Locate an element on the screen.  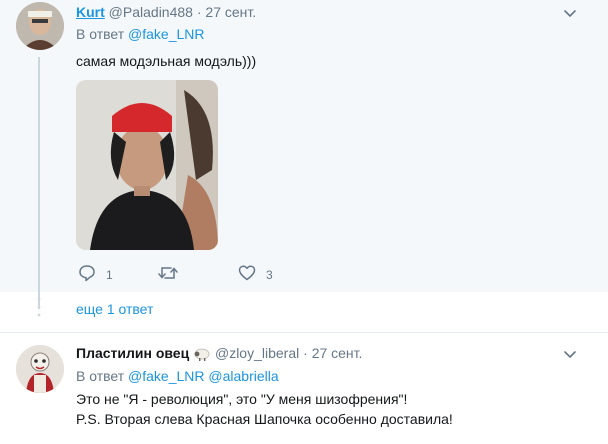
tweet-kurt-header: Kurt @Paladin488 · 27 сент. is located at coordinates (166, 12).